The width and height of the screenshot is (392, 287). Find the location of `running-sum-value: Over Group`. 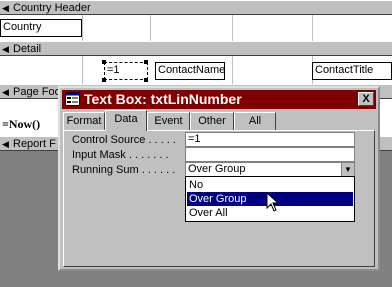

running-sum-value: Over Group is located at coordinates (217, 169).